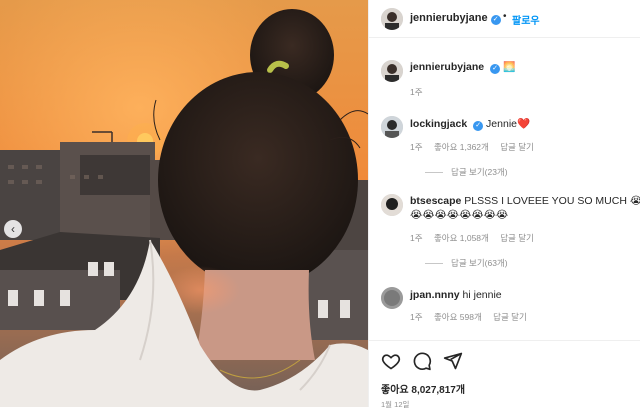 The image size is (640, 410). What do you see at coordinates (526, 19) in the screenshot?
I see `follow-button: 팔로우` at bounding box center [526, 19].